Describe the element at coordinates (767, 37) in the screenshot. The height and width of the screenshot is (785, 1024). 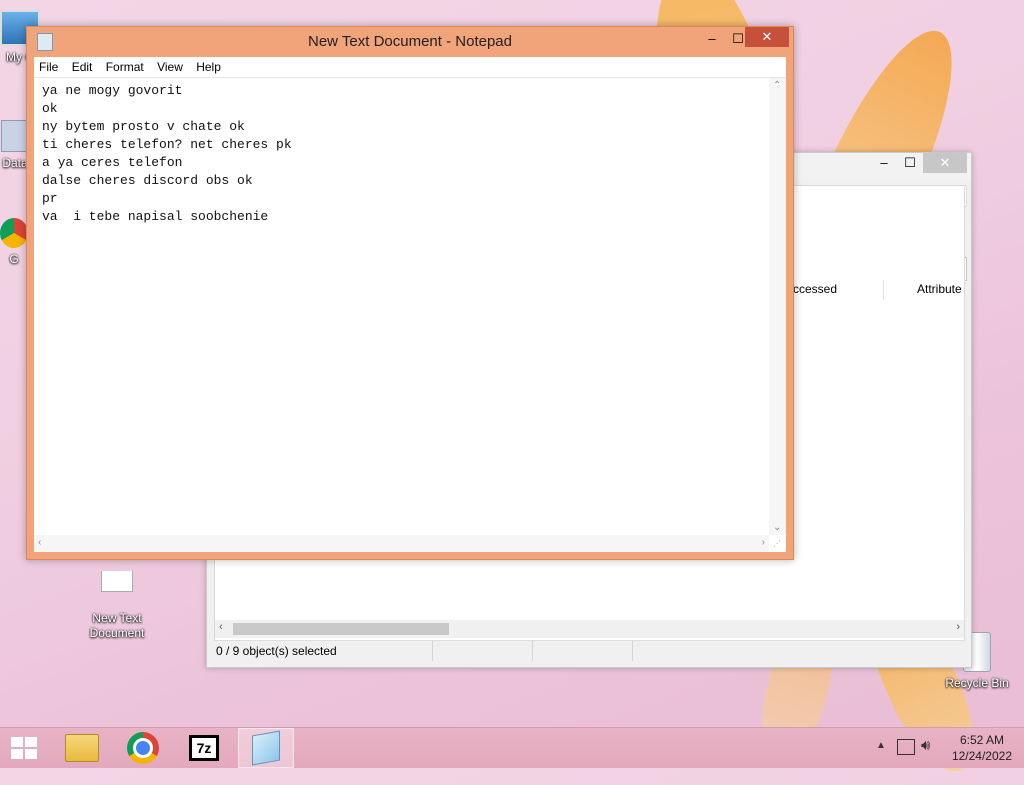
I see `close-button: ✕` at that location.